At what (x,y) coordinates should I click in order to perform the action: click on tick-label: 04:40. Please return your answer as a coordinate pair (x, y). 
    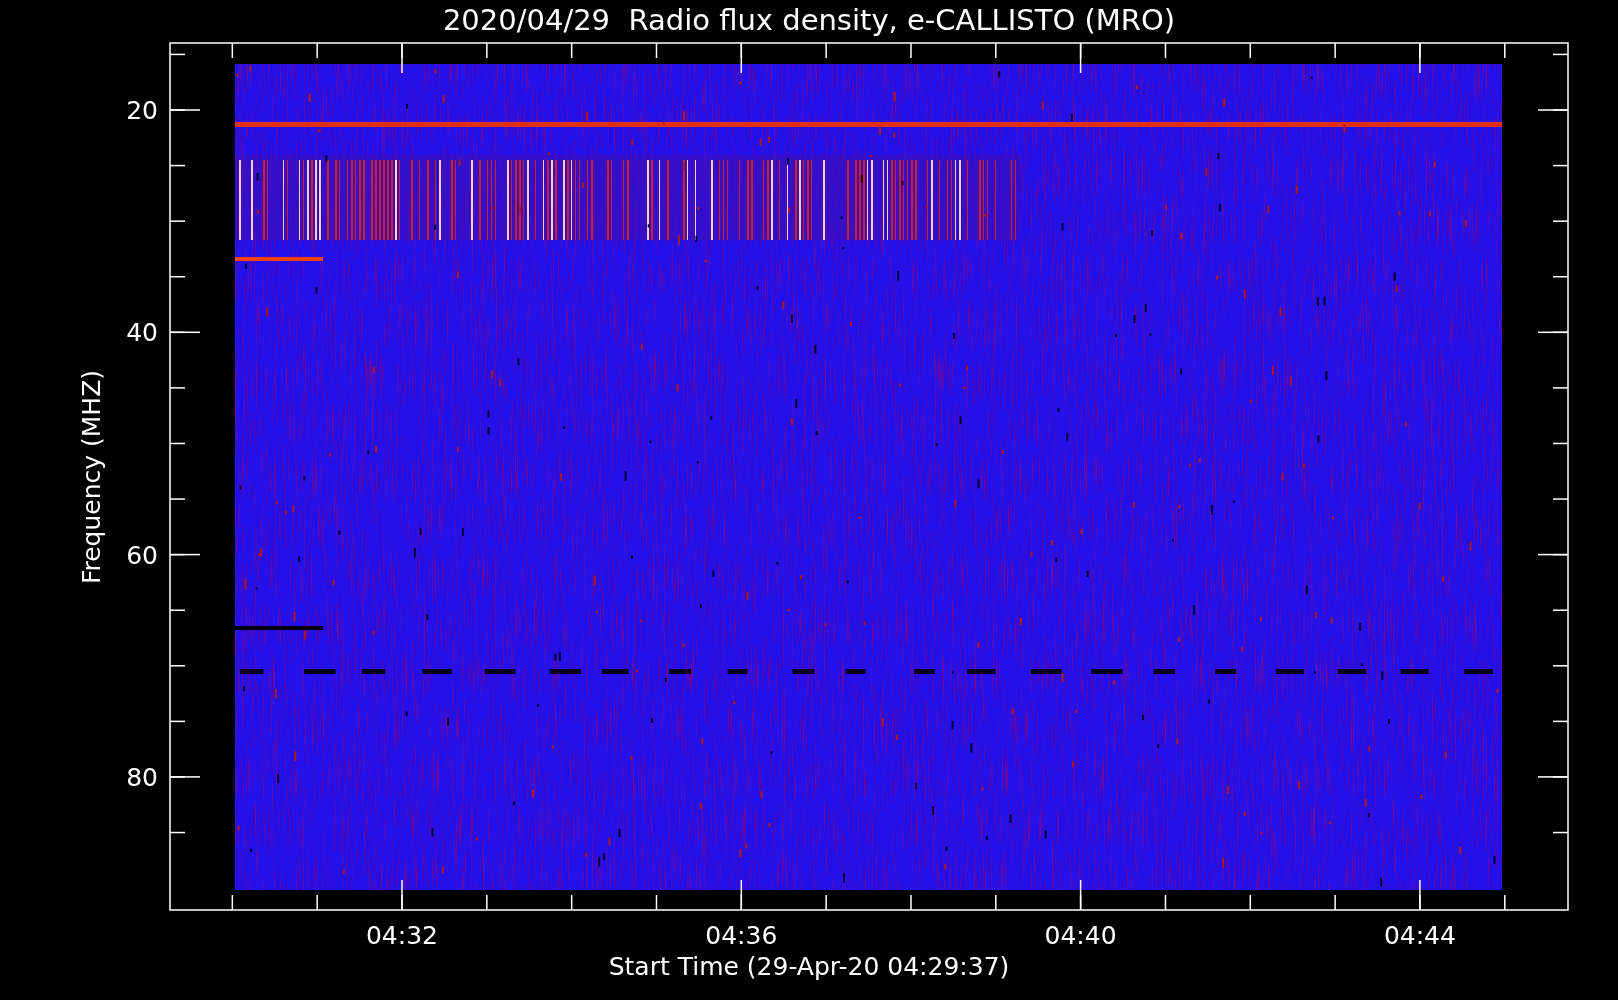
    Looking at the image, I should click on (1080, 935).